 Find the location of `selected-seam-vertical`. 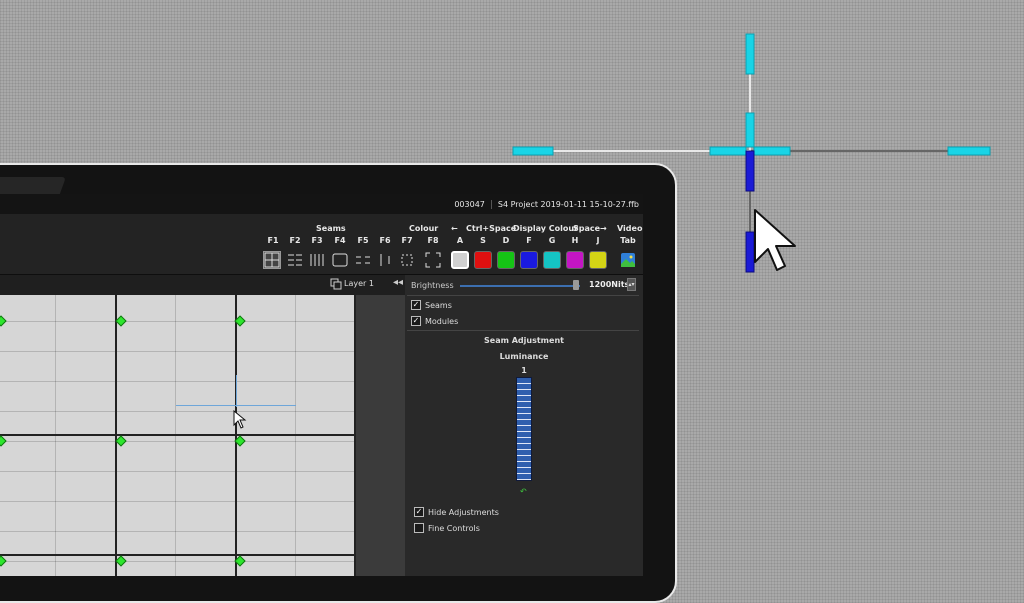

selected-seam-vertical is located at coordinates (236, 391).